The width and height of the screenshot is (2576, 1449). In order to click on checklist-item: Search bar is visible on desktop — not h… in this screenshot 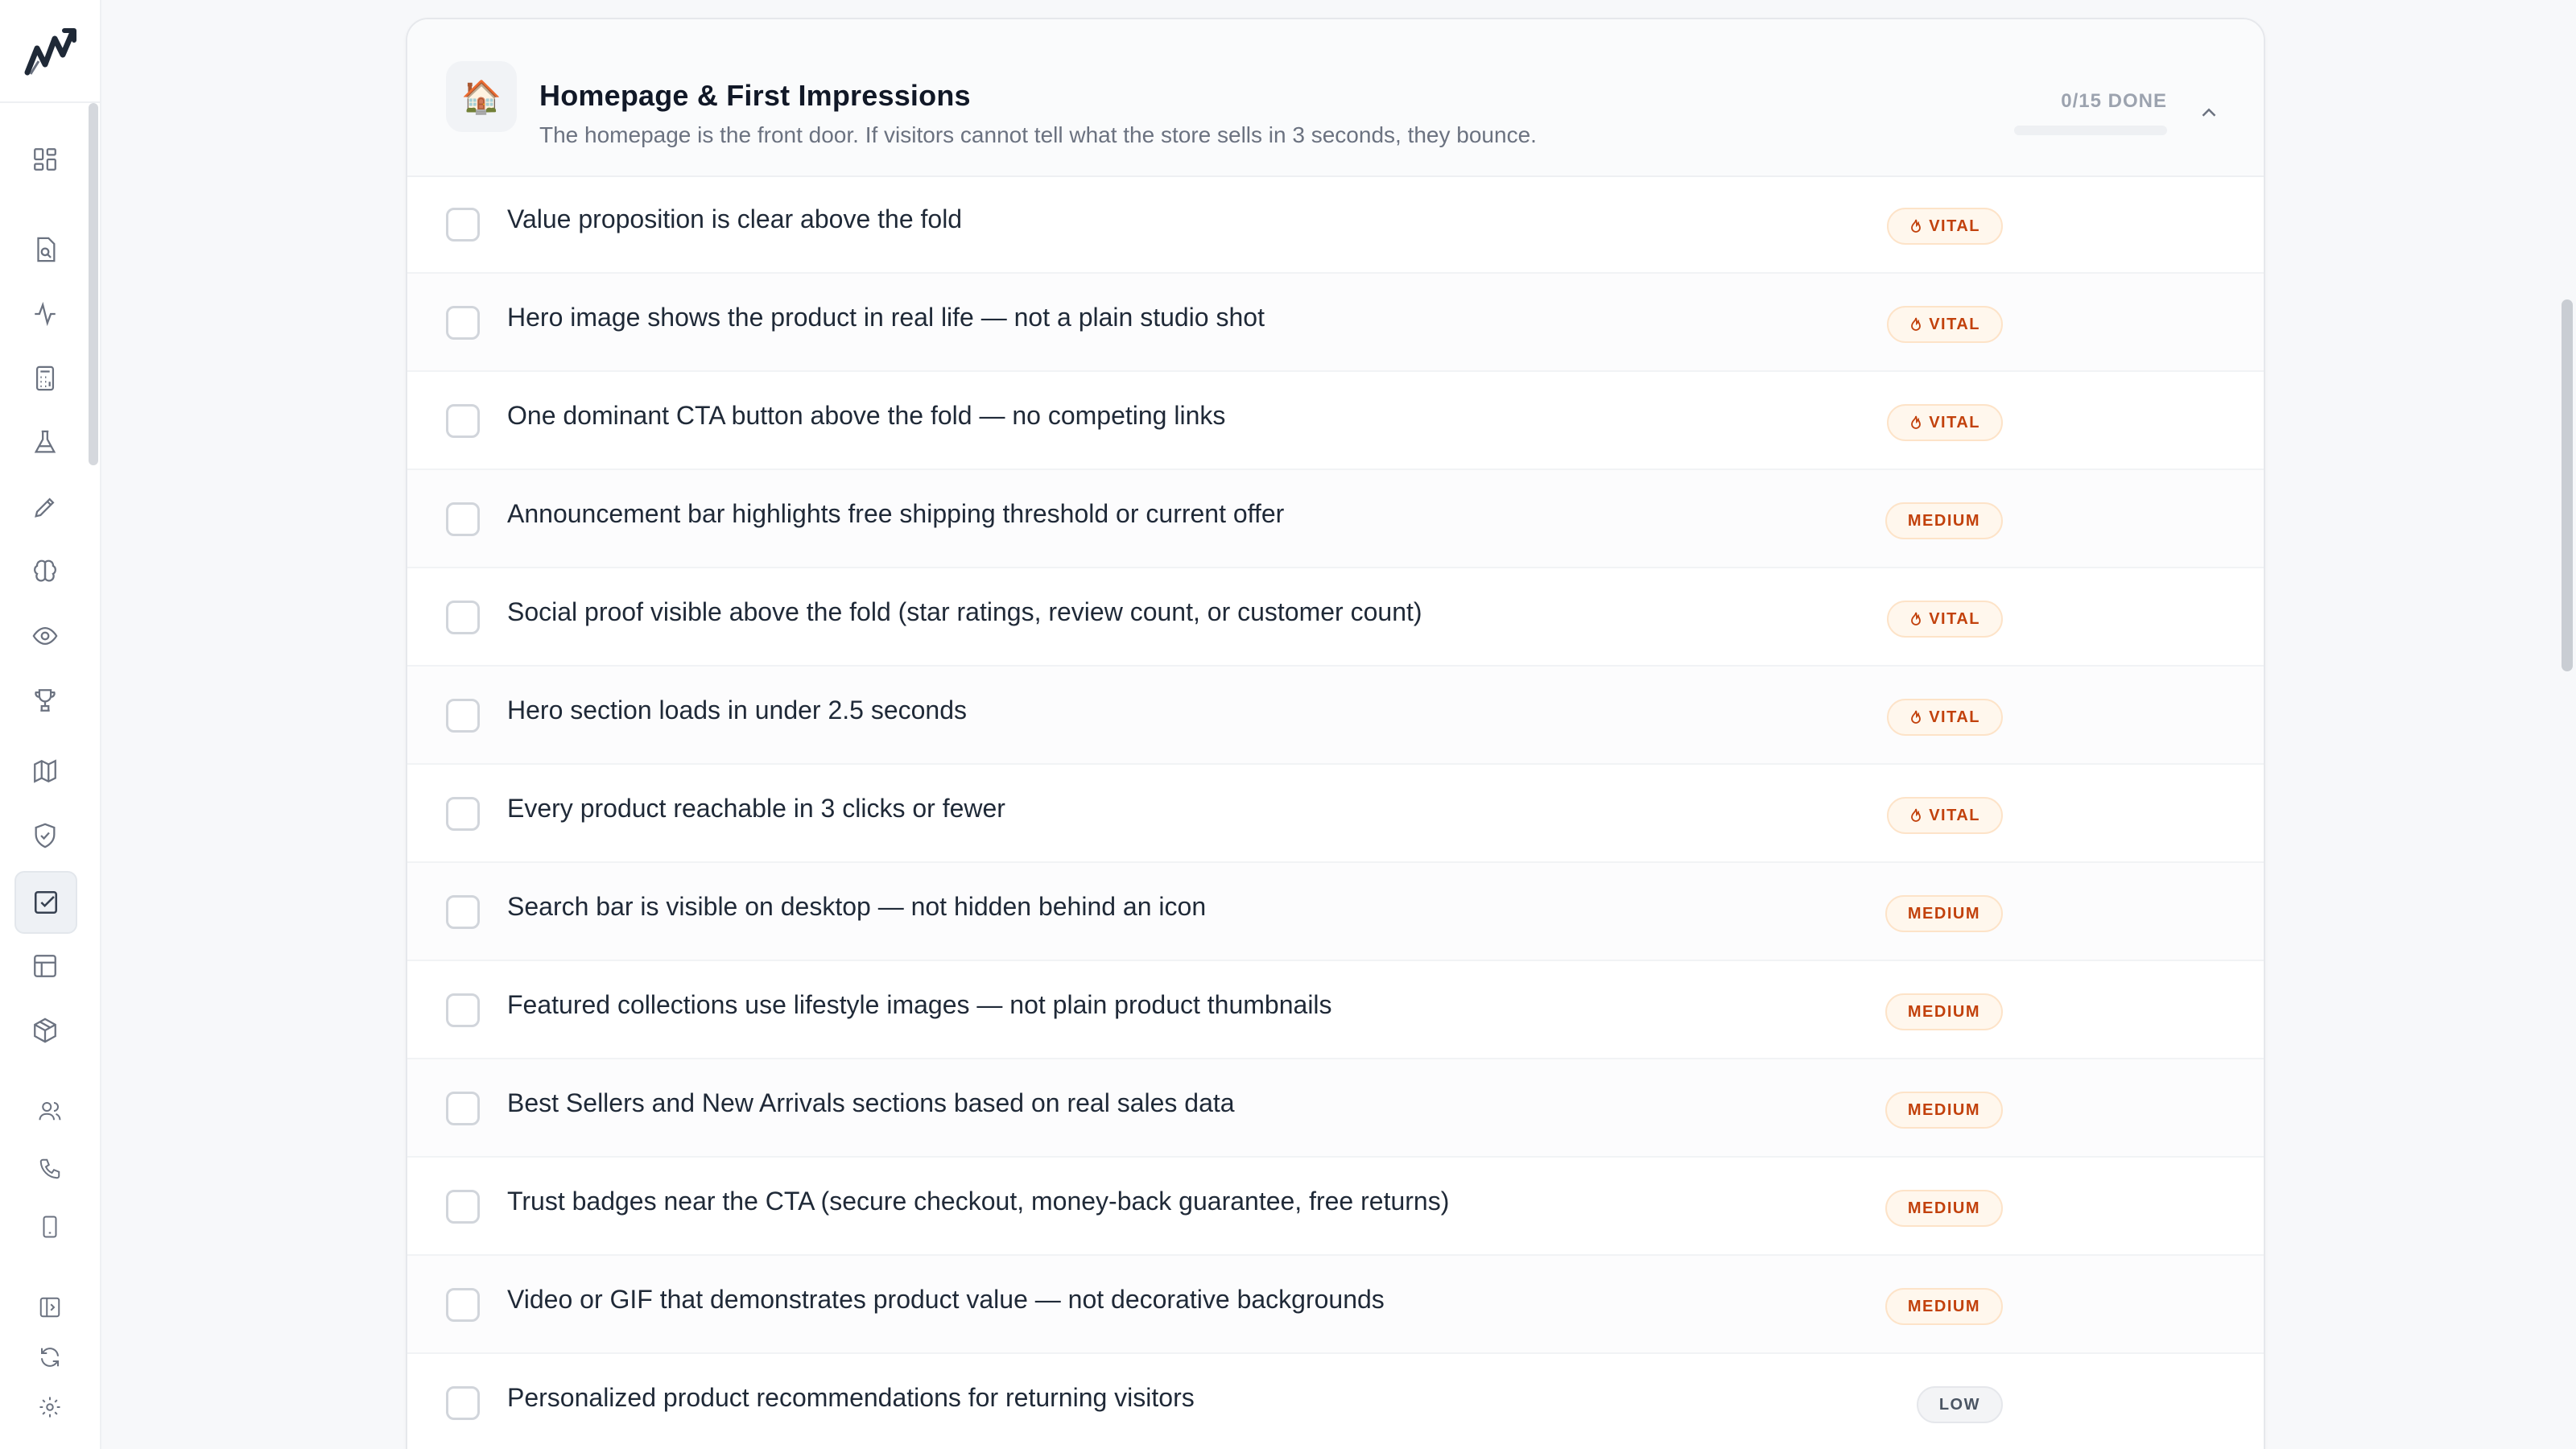, I will do `click(1335, 912)`.